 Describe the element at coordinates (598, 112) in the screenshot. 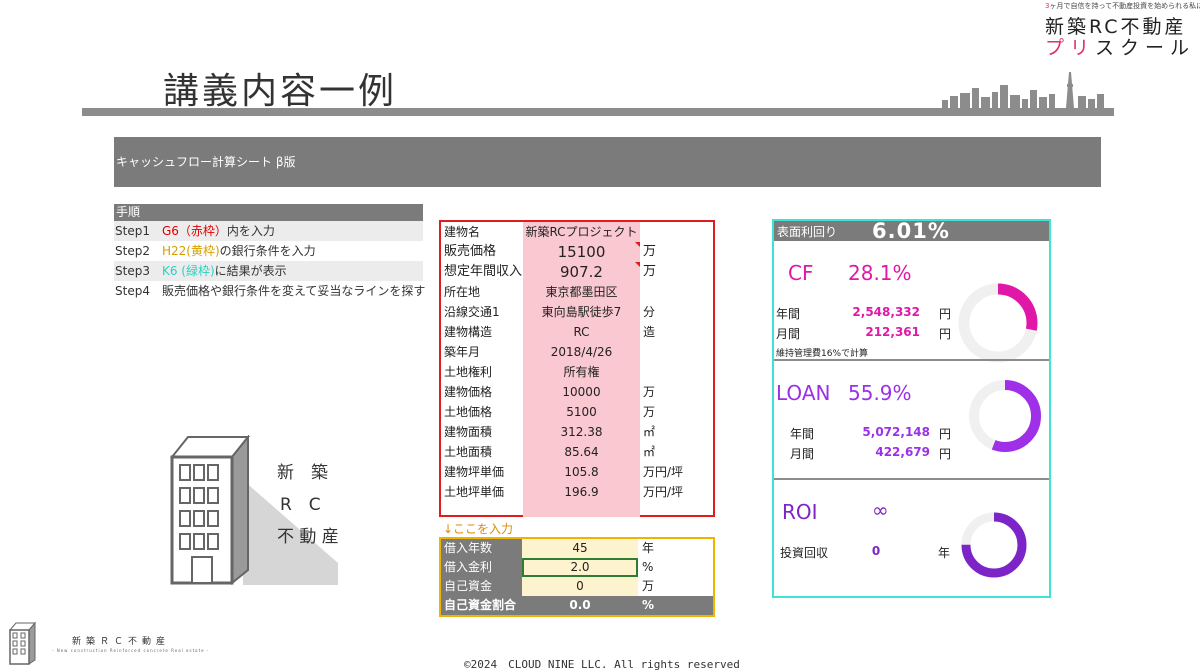

I see `title-underline-bar` at that location.